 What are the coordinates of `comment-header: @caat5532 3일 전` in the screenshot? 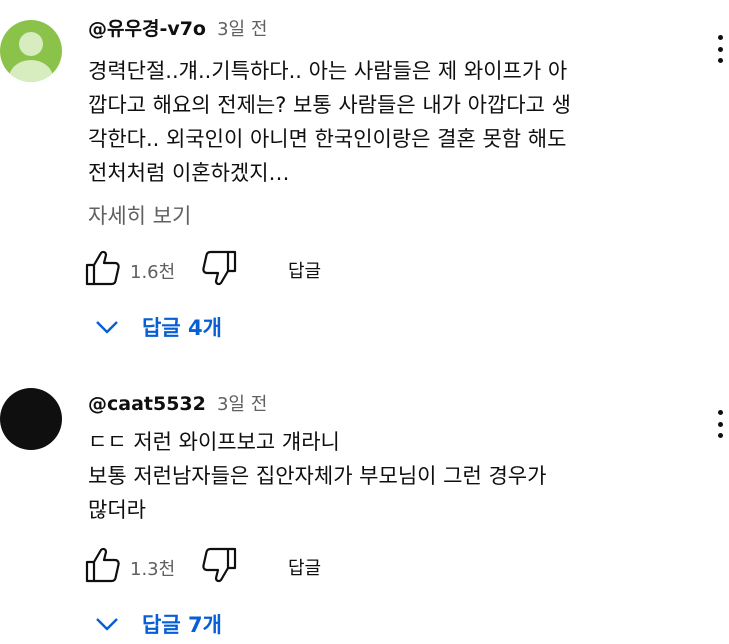 It's located at (177, 403).